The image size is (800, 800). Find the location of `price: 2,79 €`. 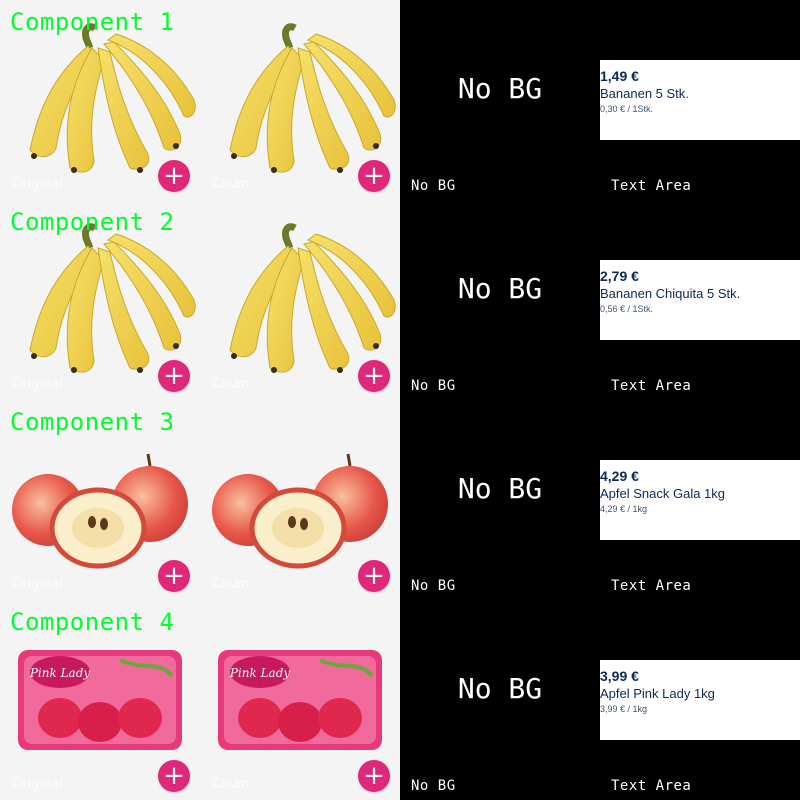

price: 2,79 € is located at coordinates (619, 276).